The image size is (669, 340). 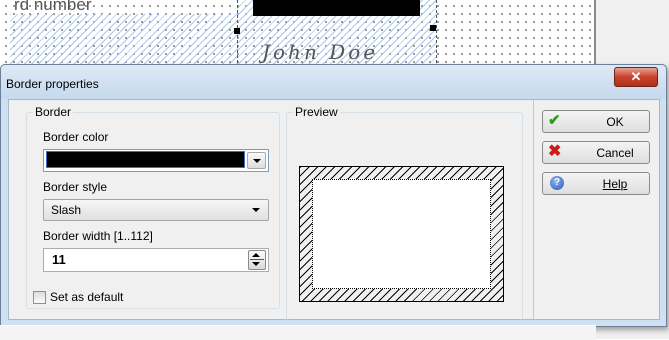 I want to click on border-width-value: 11, so click(x=59, y=259).